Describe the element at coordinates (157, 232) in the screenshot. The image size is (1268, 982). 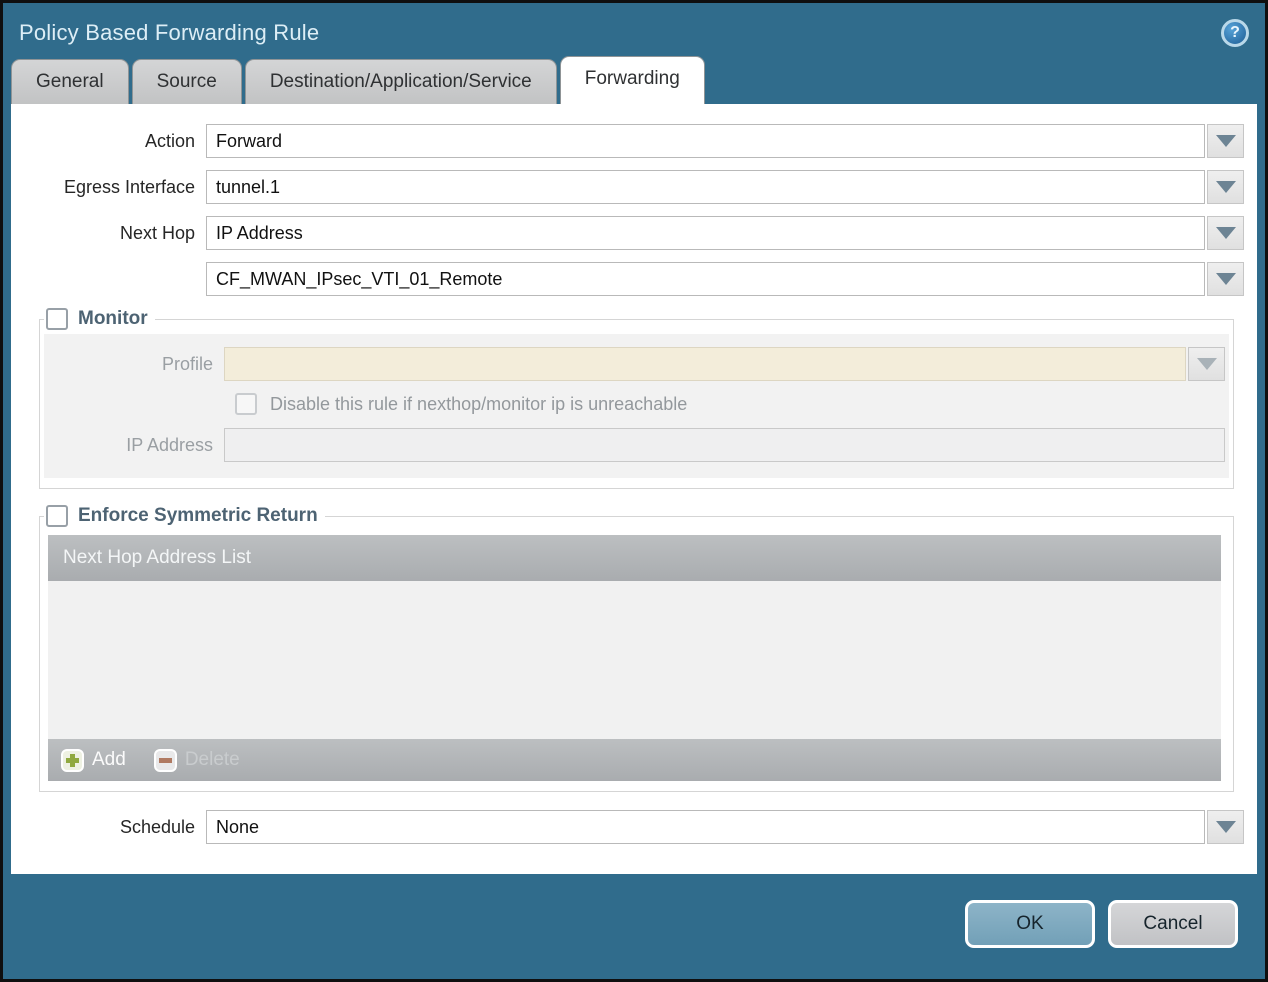
I see `next-hop-label: Next Hop` at that location.